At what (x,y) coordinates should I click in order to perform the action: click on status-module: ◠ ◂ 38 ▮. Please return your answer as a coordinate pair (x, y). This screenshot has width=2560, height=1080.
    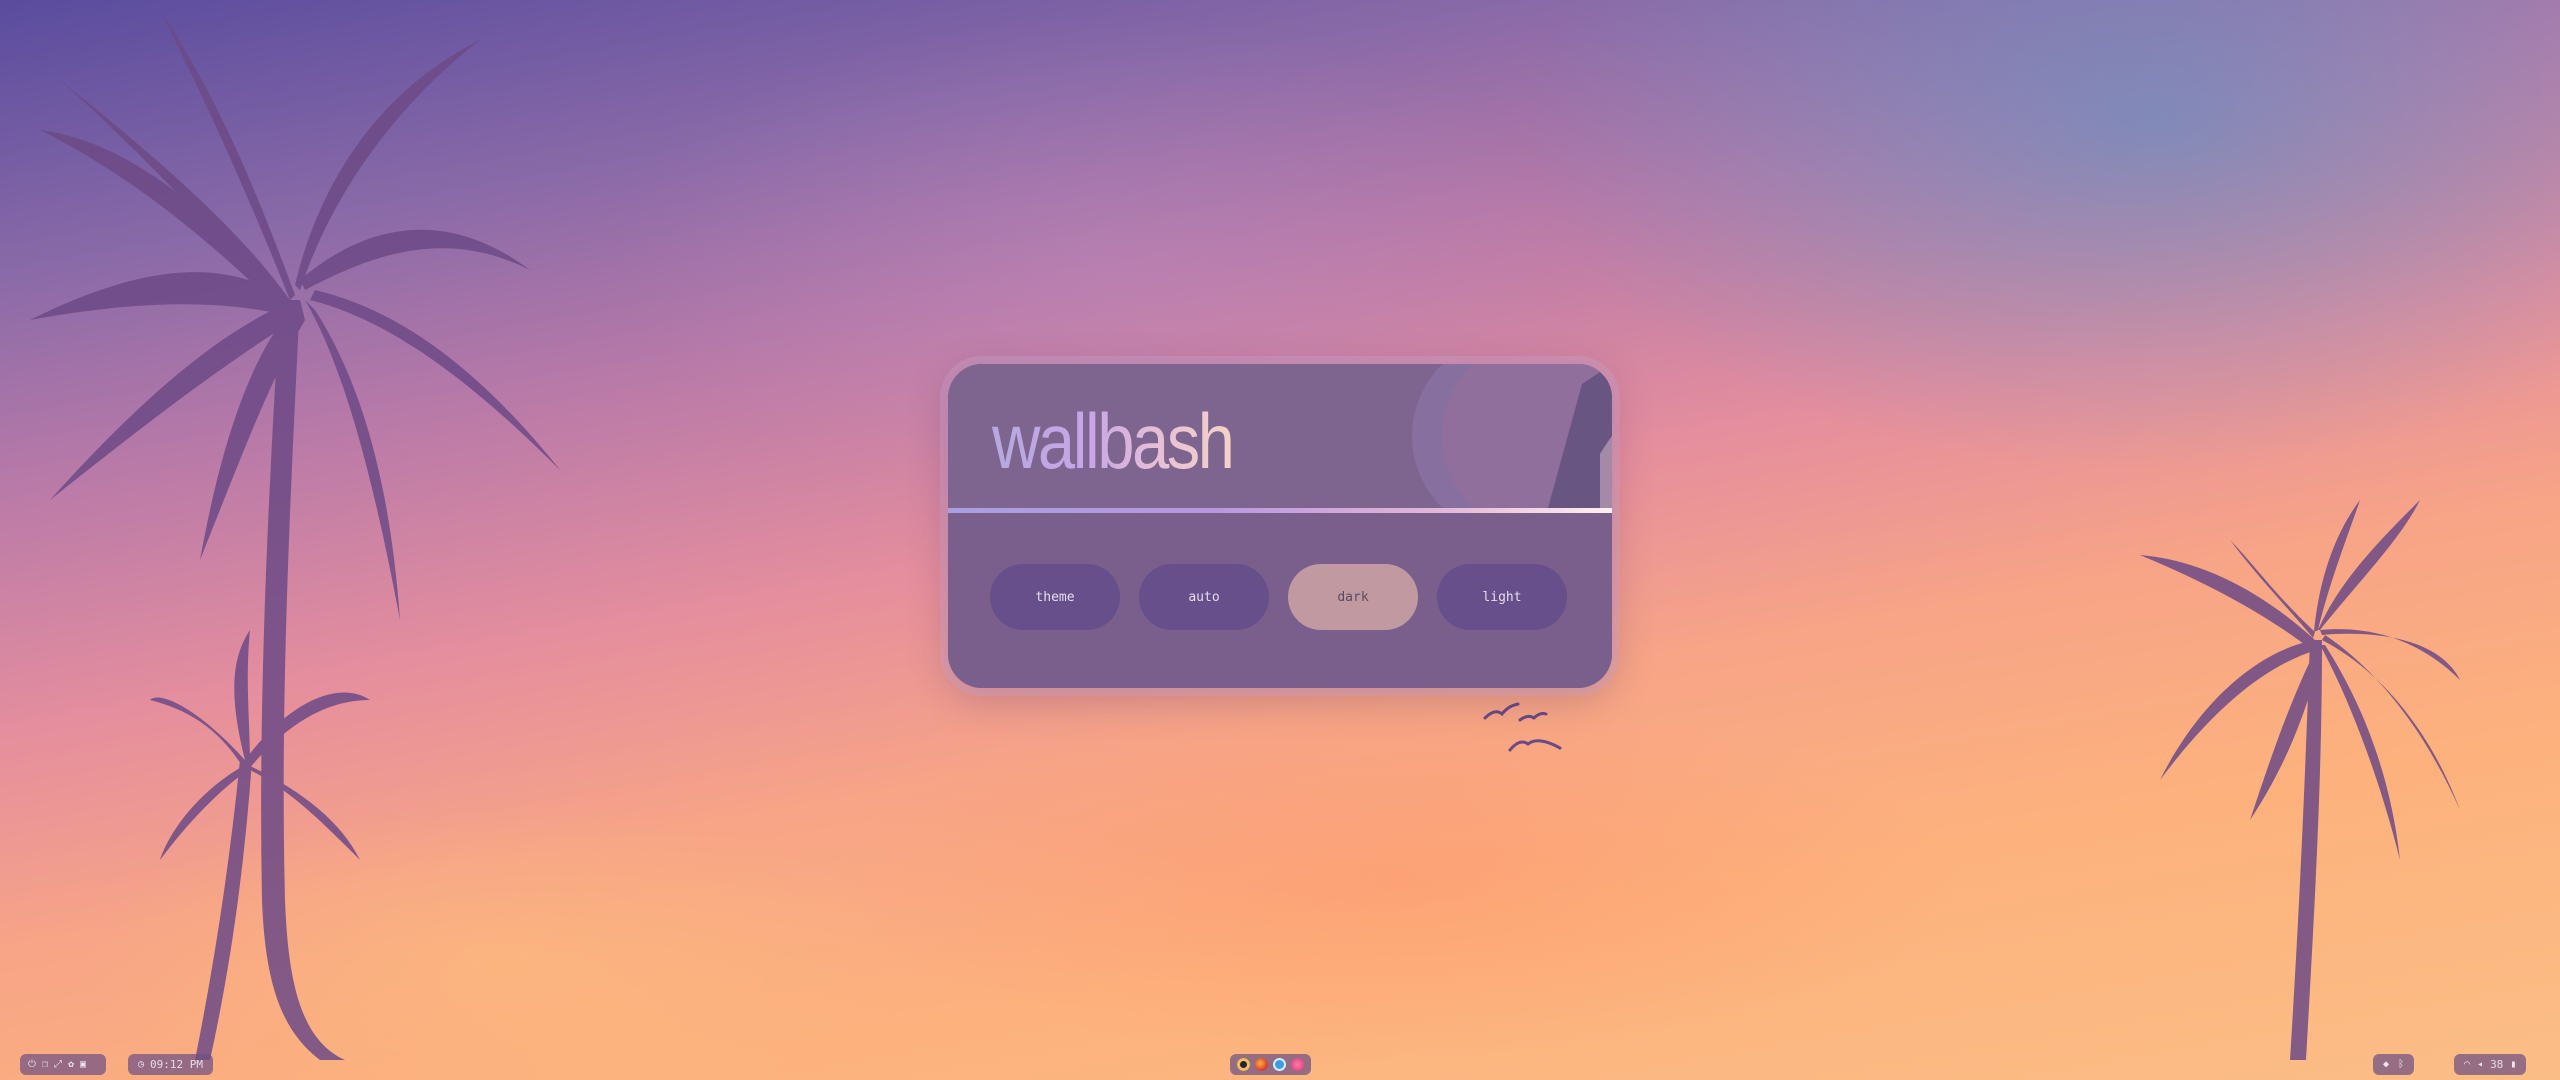
    Looking at the image, I should click on (2490, 1064).